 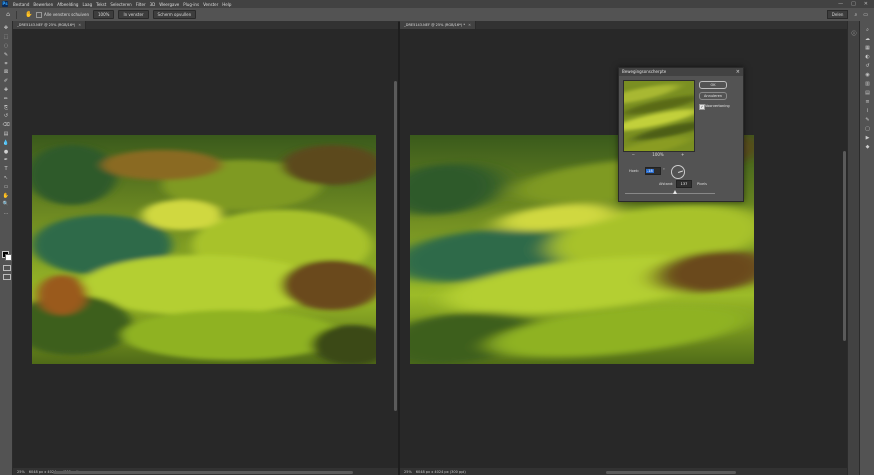 I want to click on clone-stamp-tool-icon: ⎘, so click(x=6, y=107).